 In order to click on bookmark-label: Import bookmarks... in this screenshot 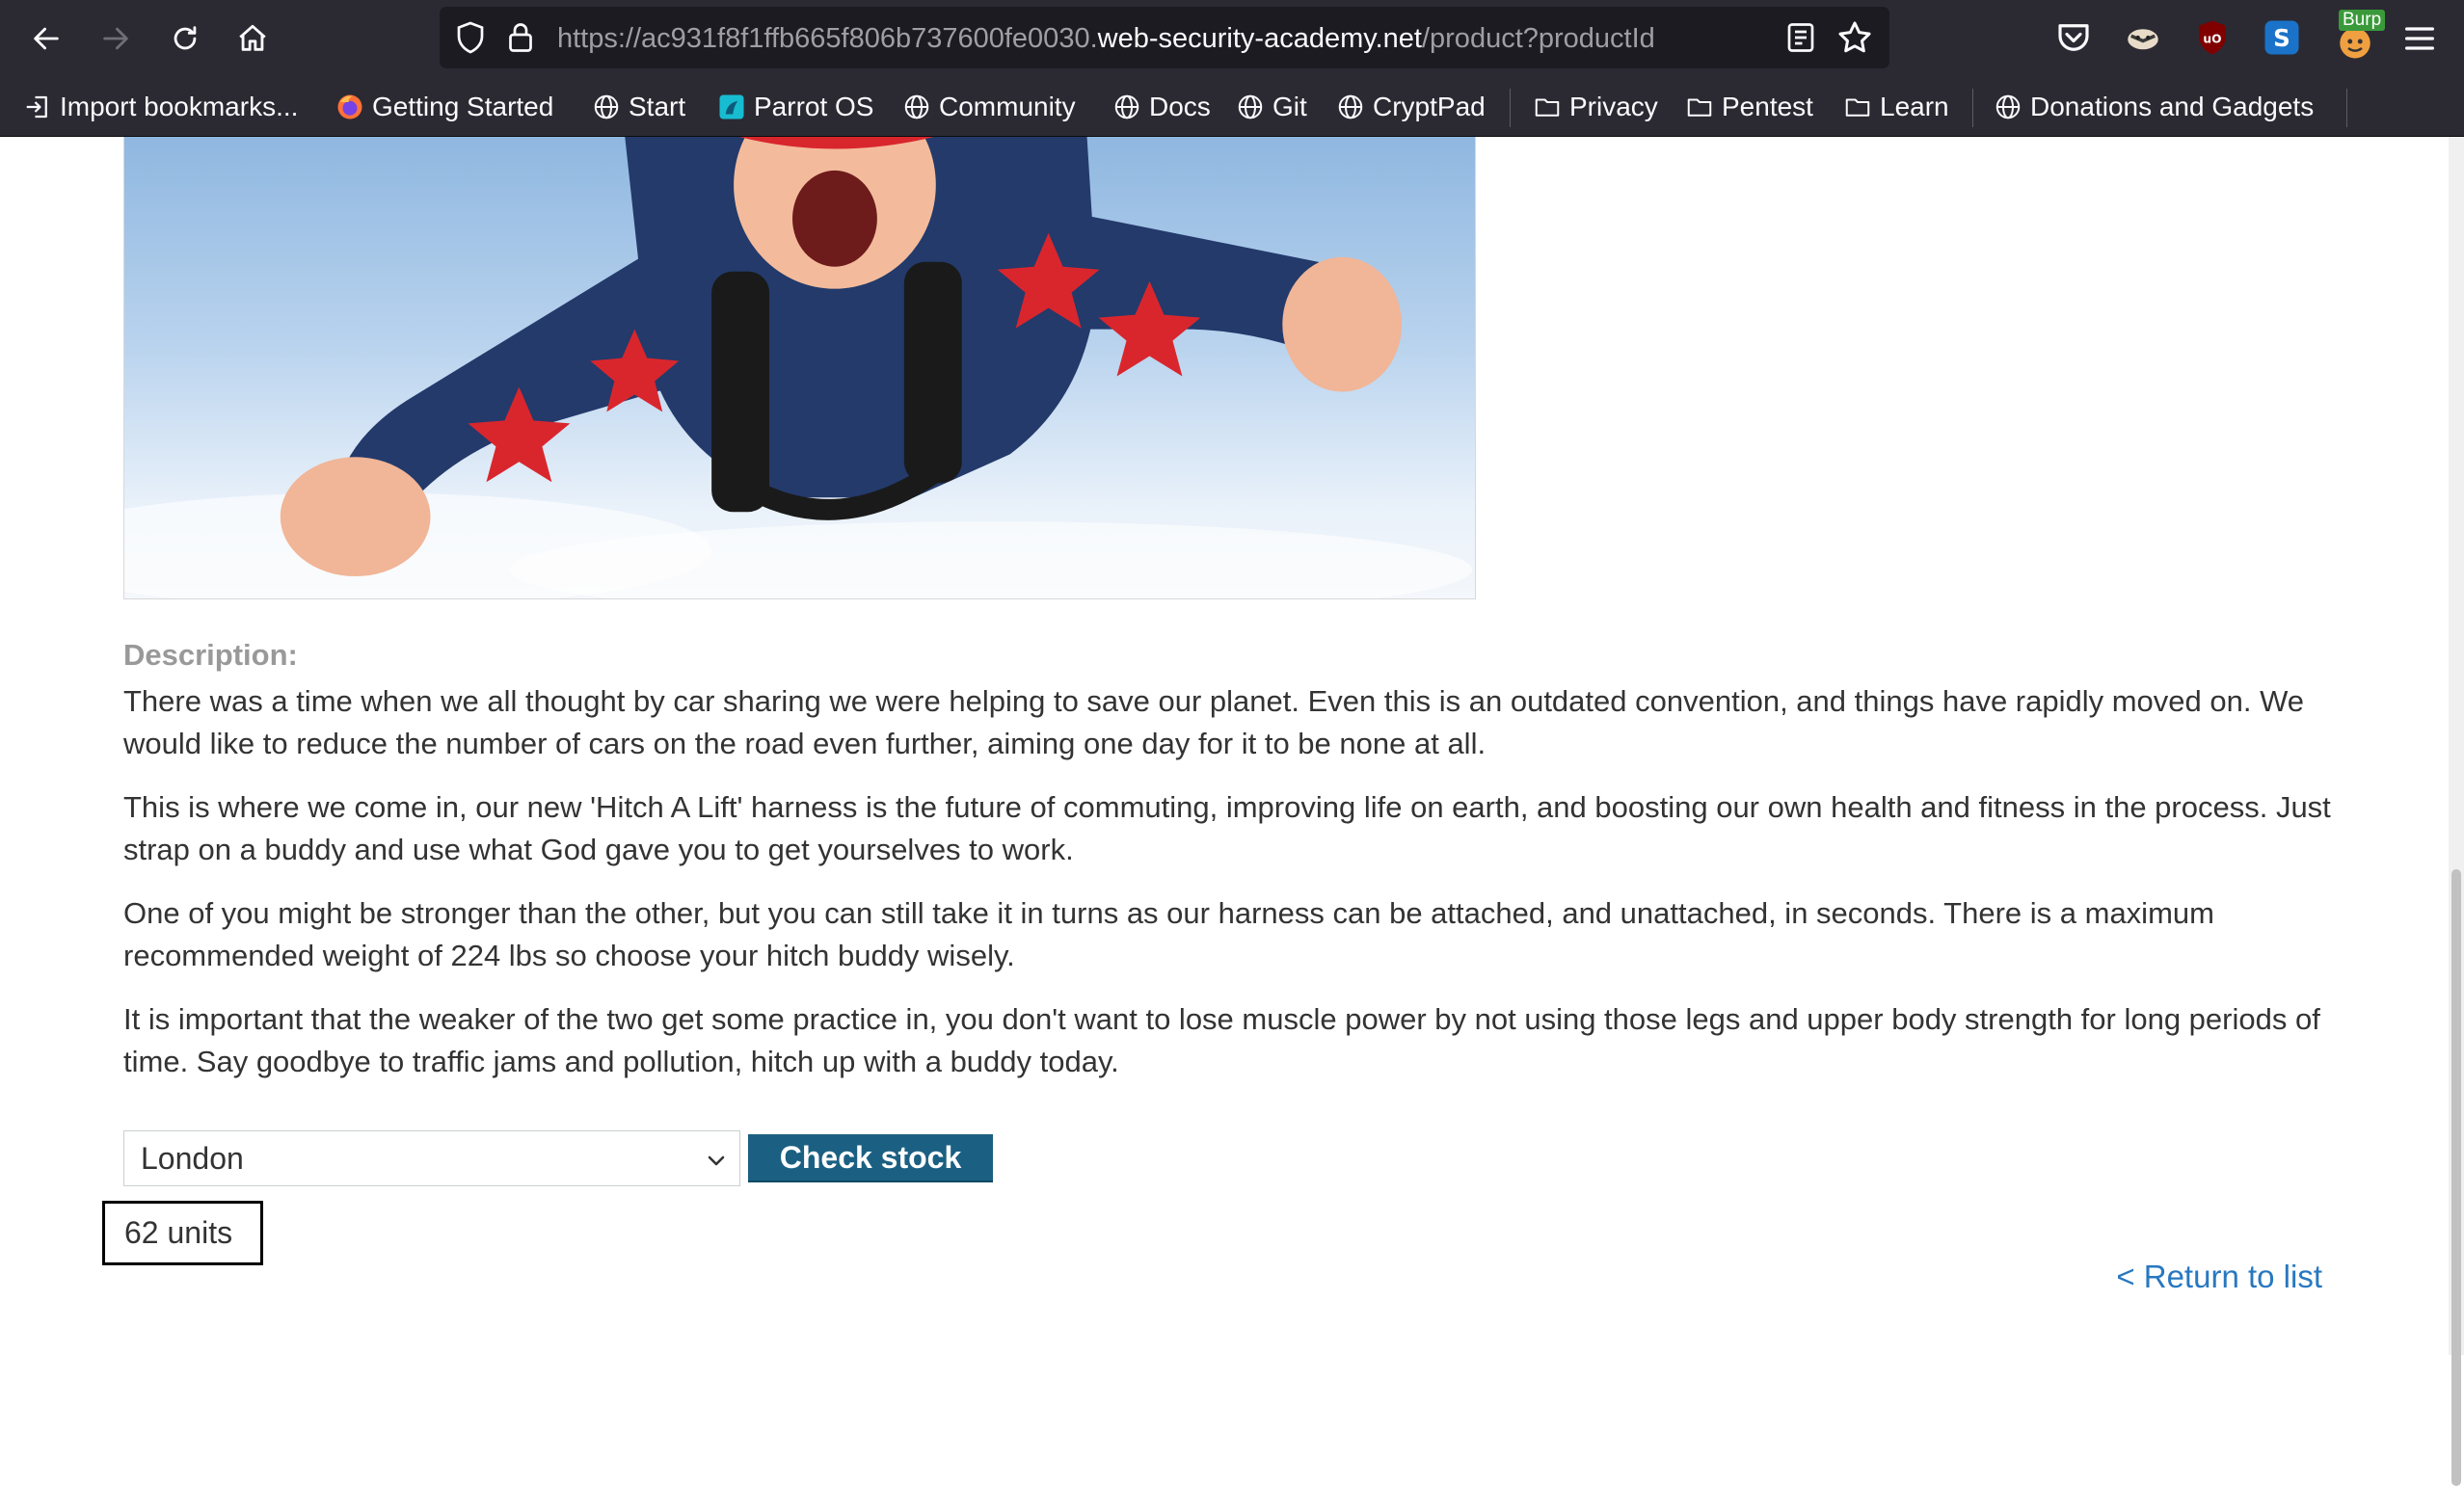, I will do `click(179, 106)`.